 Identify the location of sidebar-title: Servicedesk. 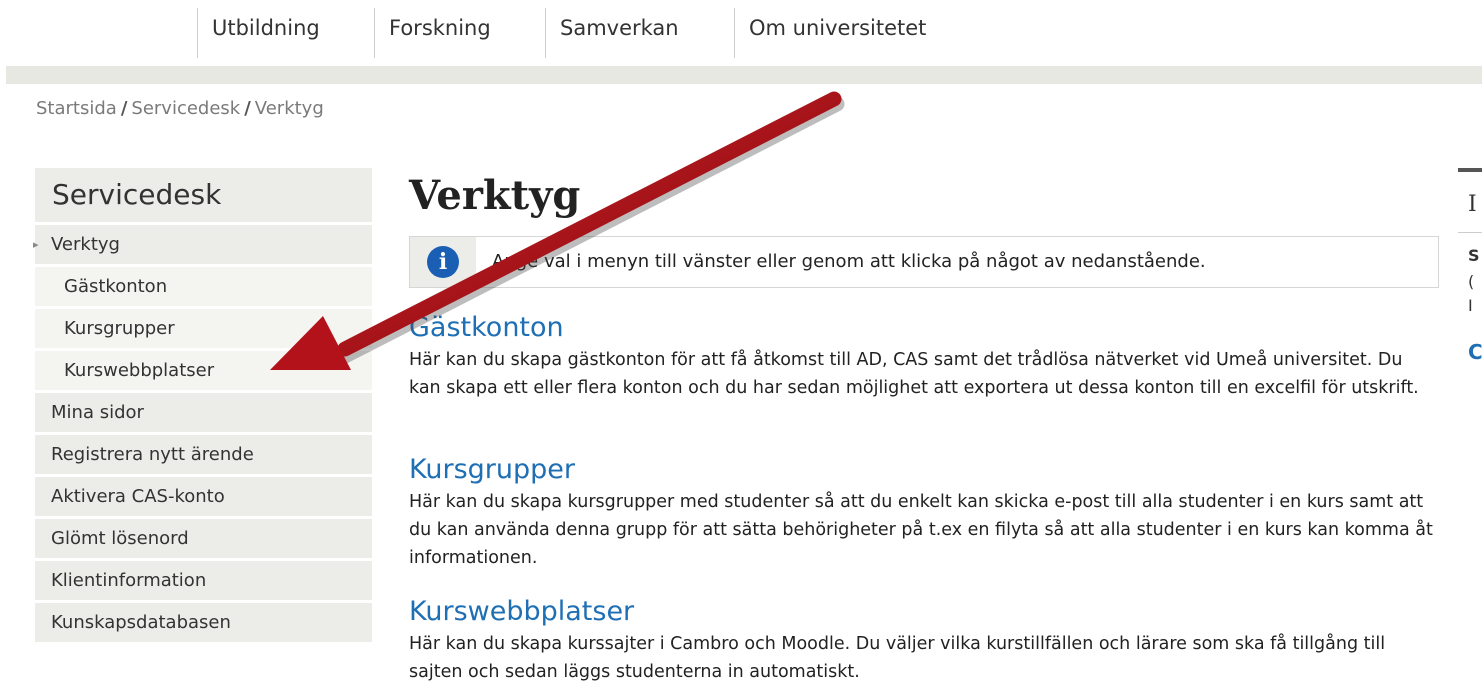
(203, 195).